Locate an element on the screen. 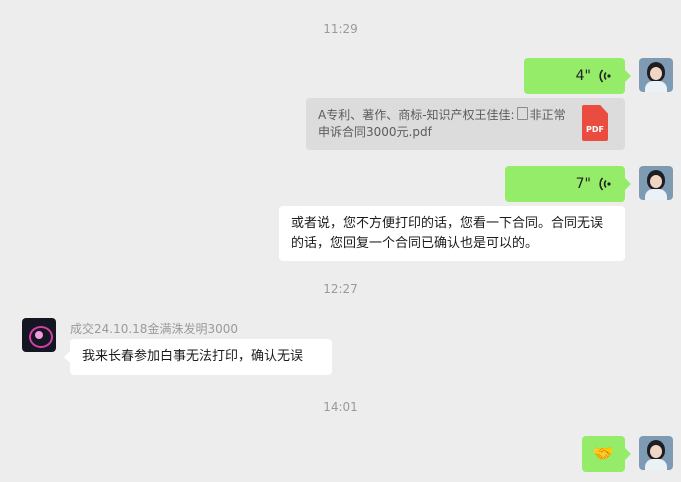 The height and width of the screenshot is (482, 681). message-text: 我来长春参加白事无法打印，确认无误 is located at coordinates (193, 356).